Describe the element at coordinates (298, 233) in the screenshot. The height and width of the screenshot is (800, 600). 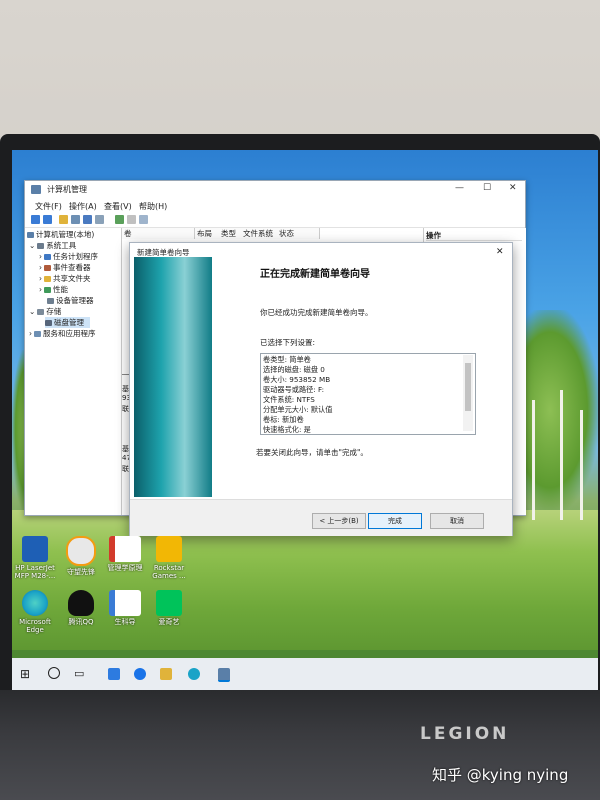
I see `column-header-status: 状态` at that location.